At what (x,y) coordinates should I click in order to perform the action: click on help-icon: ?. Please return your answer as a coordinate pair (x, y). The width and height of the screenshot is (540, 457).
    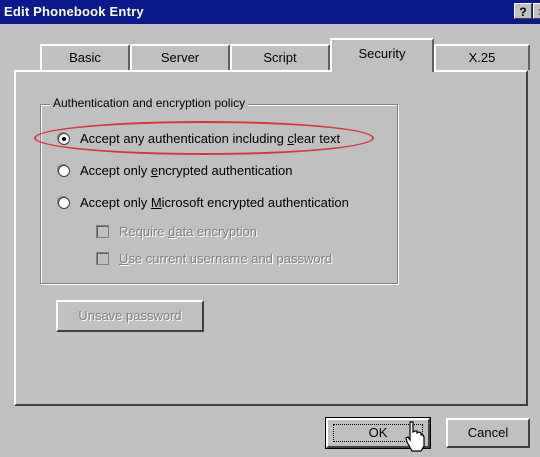
    Looking at the image, I should click on (523, 12).